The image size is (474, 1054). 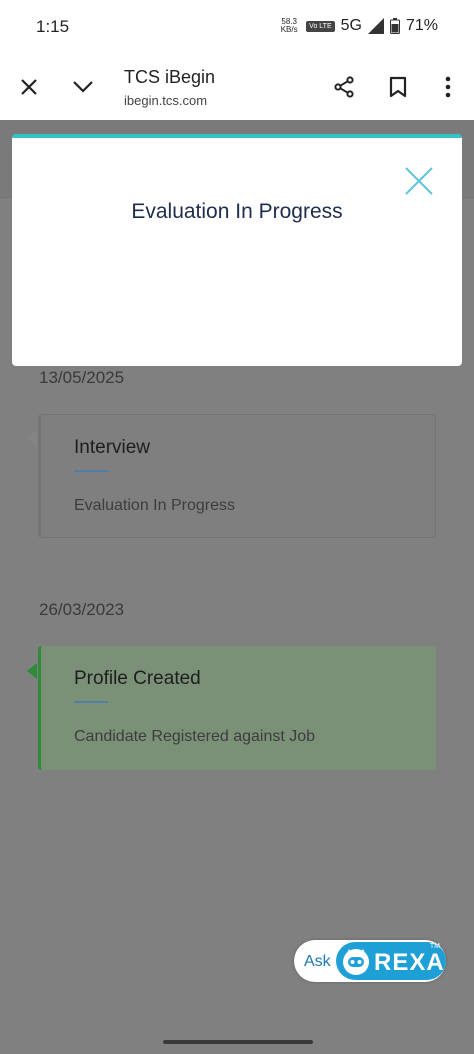 What do you see at coordinates (237, 211) in the screenshot?
I see `modal-title: Evaluation In Progress` at bounding box center [237, 211].